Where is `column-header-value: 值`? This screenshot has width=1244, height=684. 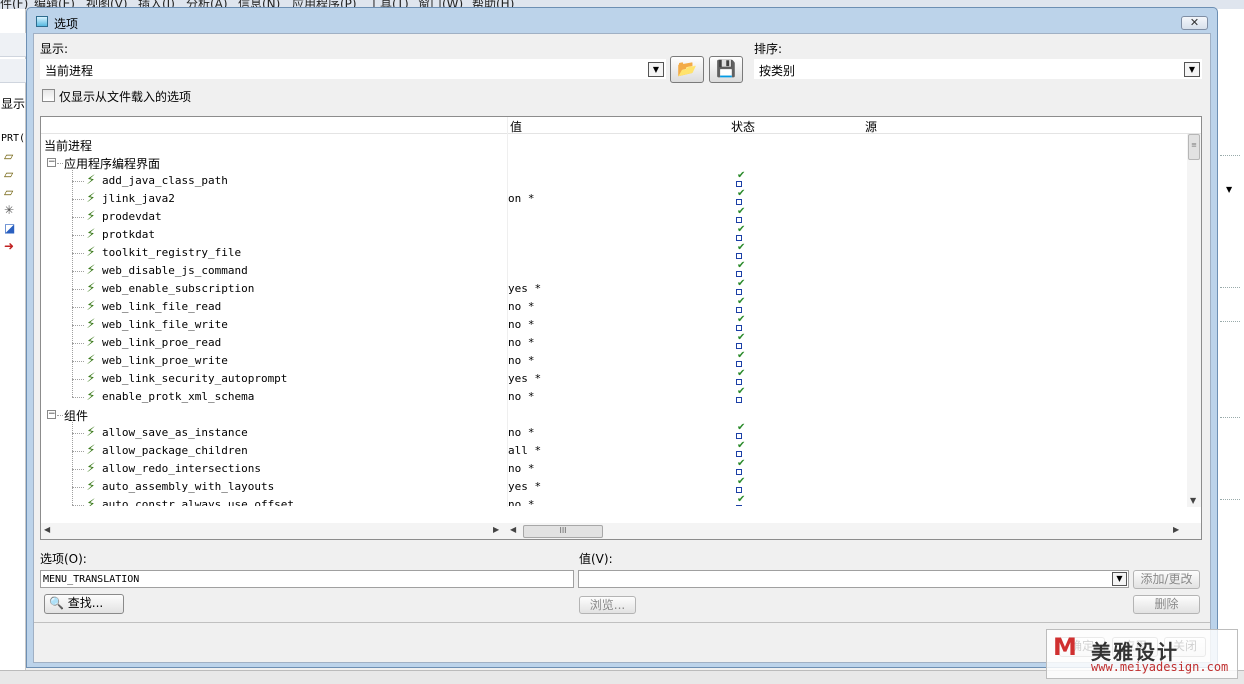 column-header-value: 值 is located at coordinates (516, 126).